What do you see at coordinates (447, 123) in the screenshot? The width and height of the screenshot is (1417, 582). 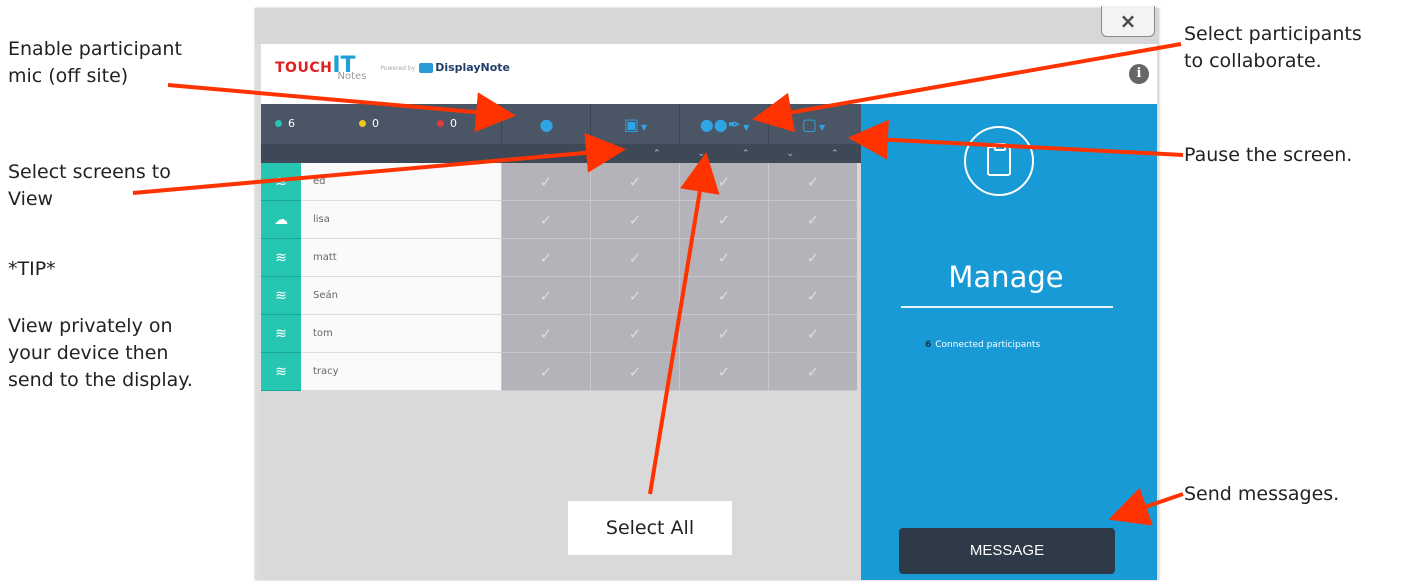 I see `status-offline: 0` at bounding box center [447, 123].